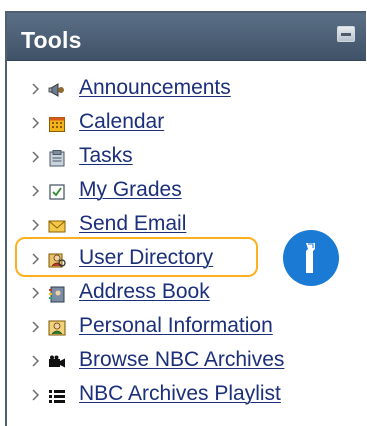 This screenshot has width=367, height=426. What do you see at coordinates (57, 260) in the screenshot?
I see `user-directory-icon` at bounding box center [57, 260].